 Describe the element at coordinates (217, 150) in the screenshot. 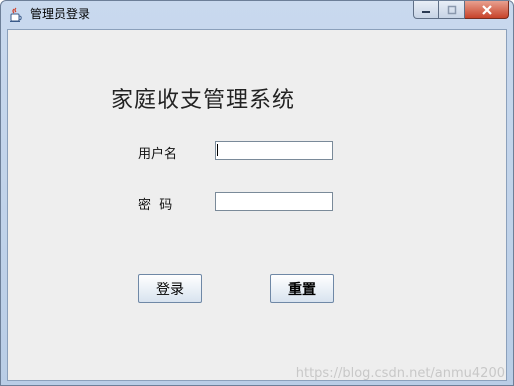

I see `text-caret` at that location.